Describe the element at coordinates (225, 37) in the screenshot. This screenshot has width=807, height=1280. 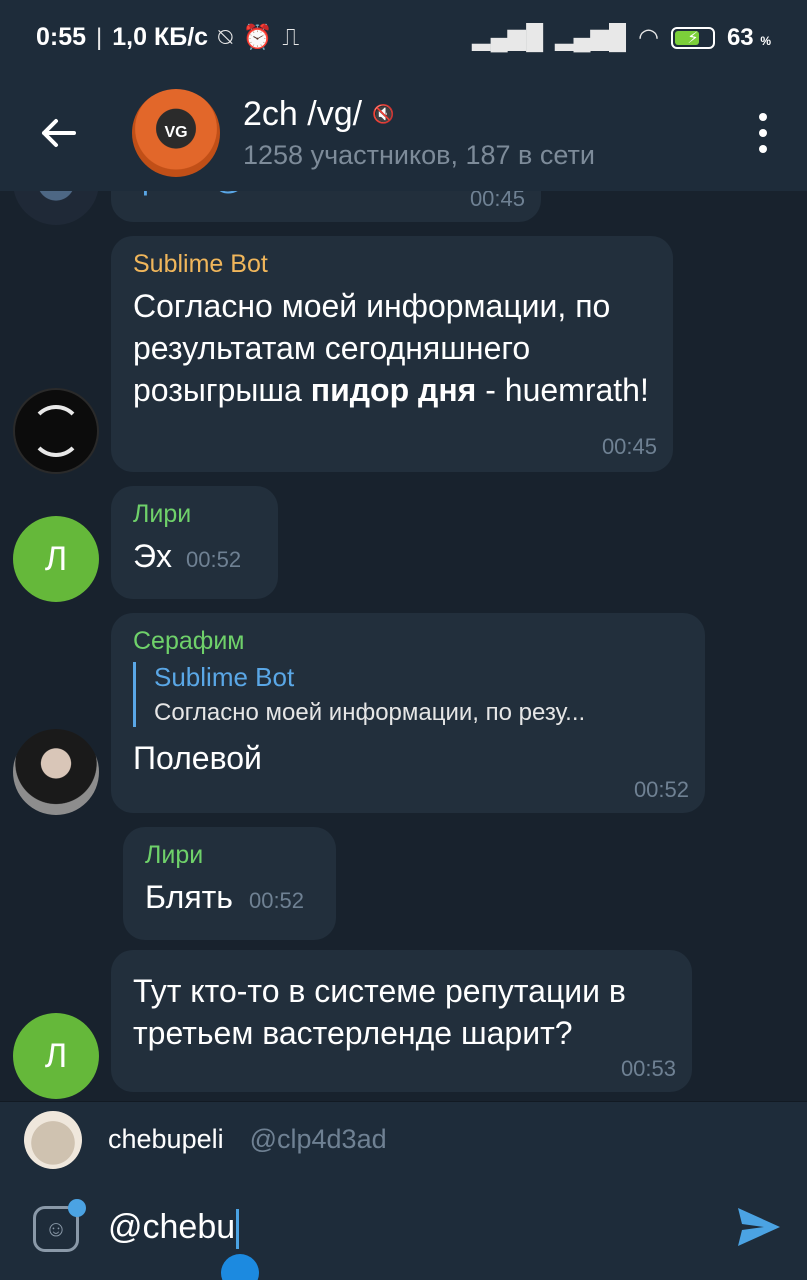
I see `alarm-off-icon: ⍉` at that location.